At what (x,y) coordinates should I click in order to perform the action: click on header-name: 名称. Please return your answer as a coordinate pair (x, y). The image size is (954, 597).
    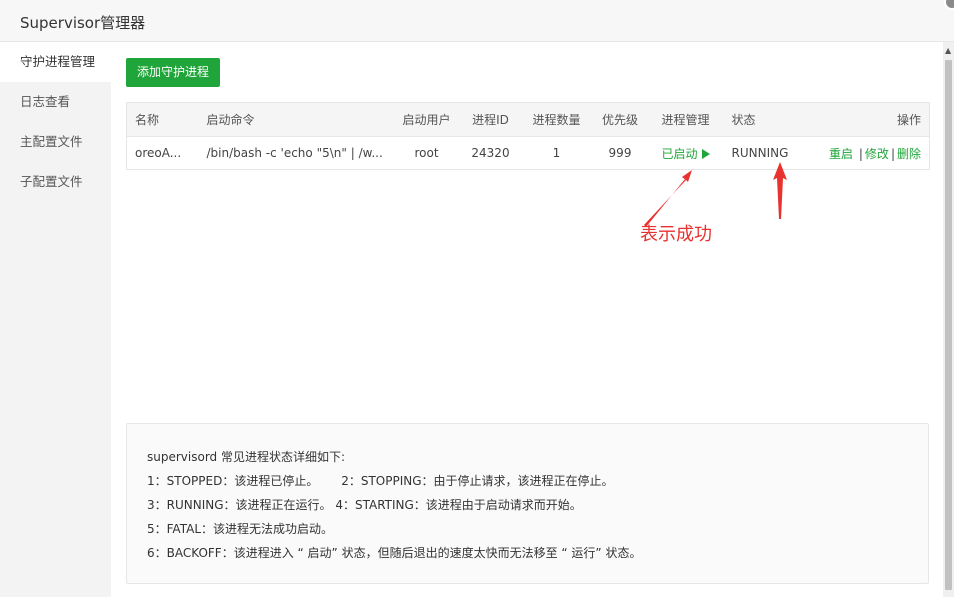
    Looking at the image, I should click on (162, 119).